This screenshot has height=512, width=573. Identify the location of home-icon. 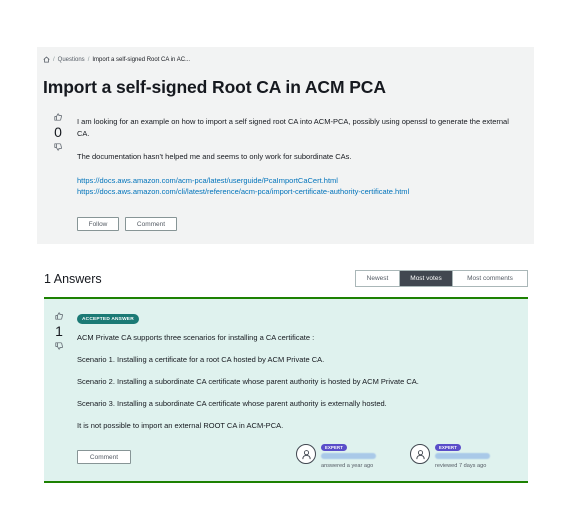
(46, 59).